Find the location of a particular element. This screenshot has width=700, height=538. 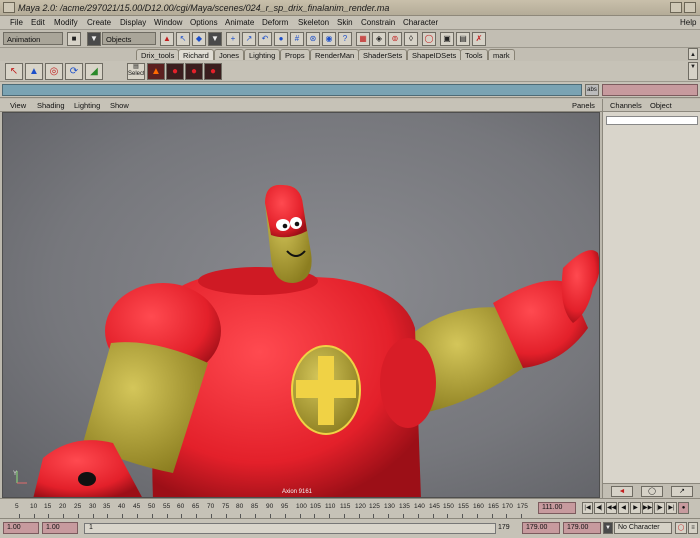

minimize-icon is located at coordinates (676, 7).